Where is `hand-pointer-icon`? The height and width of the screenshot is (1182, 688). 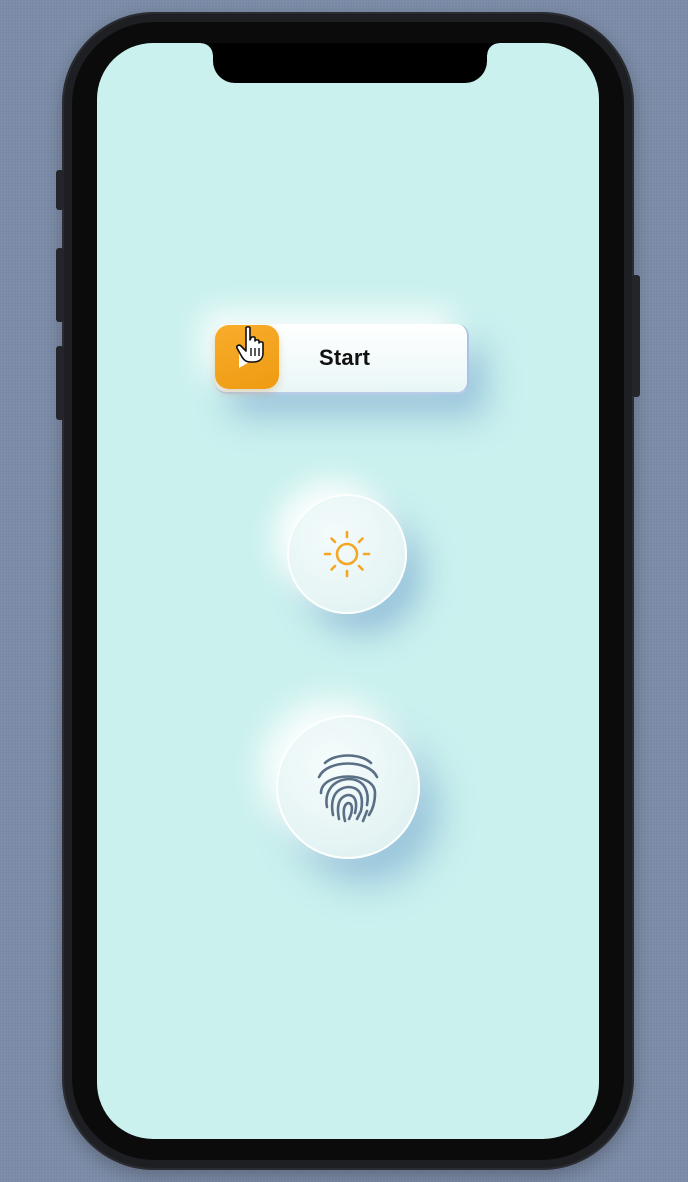
hand-pointer-icon is located at coordinates (250, 344).